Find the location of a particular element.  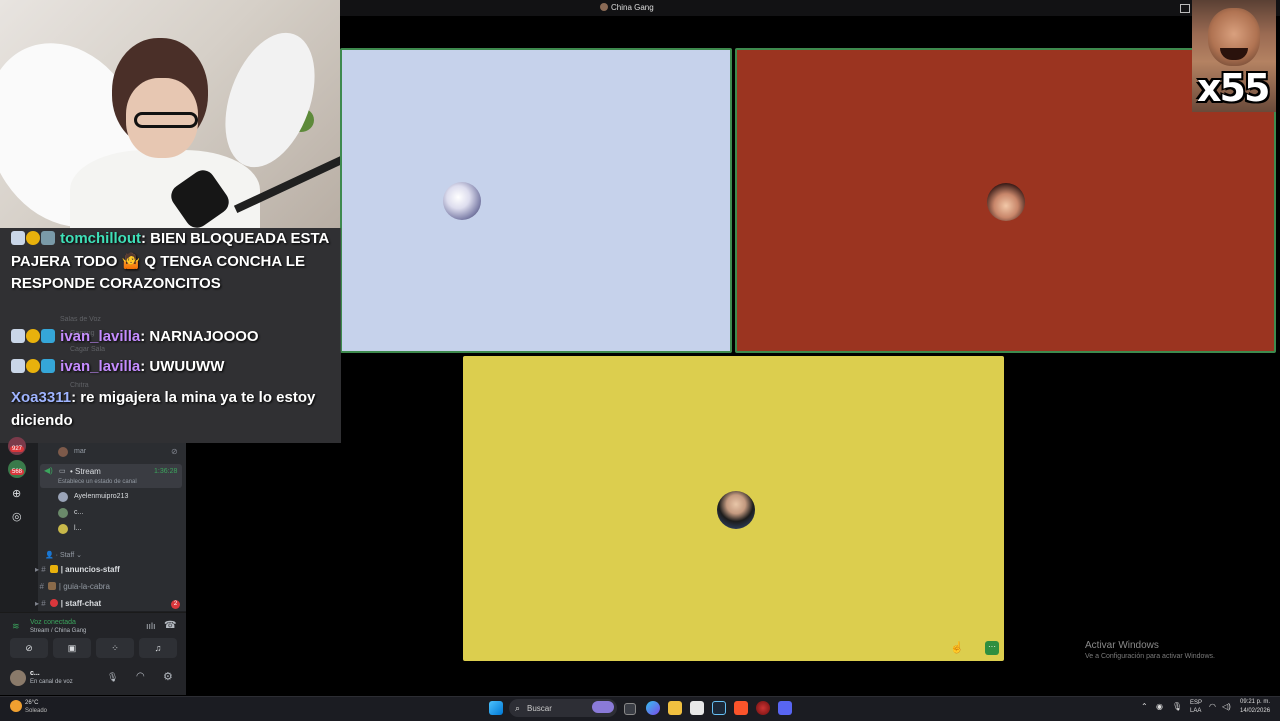

mouse-cursor-icon: ☝ is located at coordinates (957, 648).